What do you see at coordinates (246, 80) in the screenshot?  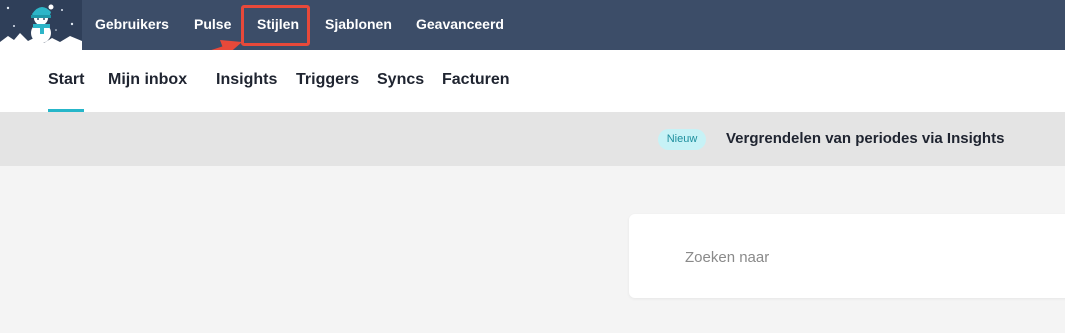 I see `tab-insights: Insights` at bounding box center [246, 80].